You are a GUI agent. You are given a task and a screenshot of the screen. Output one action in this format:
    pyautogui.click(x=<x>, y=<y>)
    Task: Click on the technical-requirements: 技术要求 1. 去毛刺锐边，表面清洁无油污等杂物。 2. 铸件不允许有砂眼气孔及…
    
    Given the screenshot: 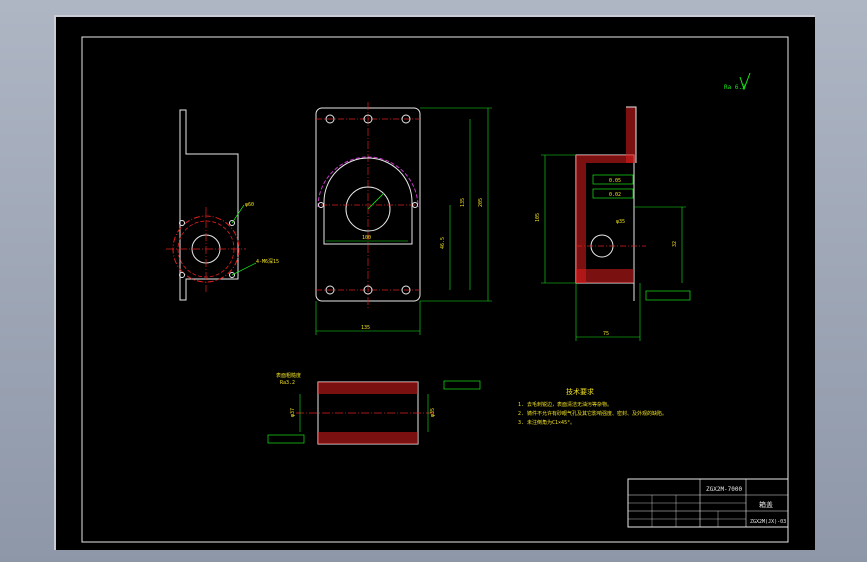 What is the action you would take?
    pyautogui.click(x=592, y=406)
    